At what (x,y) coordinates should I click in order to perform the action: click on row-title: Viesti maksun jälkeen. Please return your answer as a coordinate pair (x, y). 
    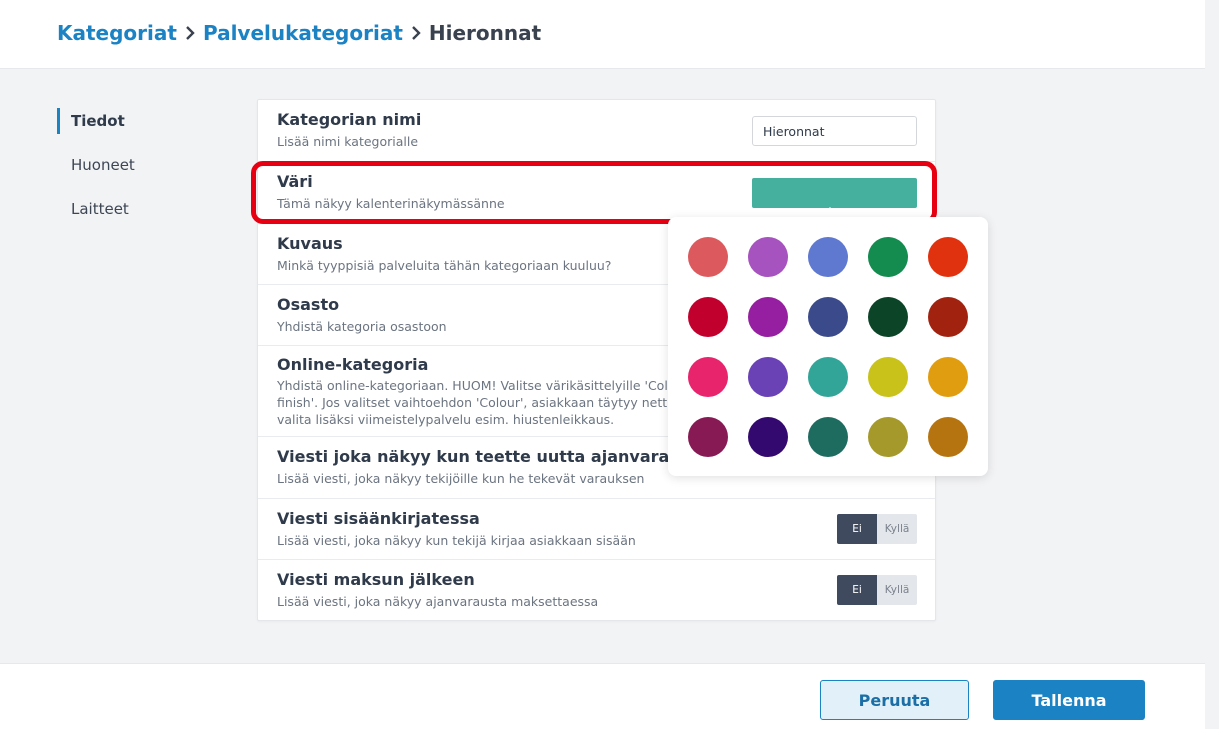
    Looking at the image, I should click on (376, 579).